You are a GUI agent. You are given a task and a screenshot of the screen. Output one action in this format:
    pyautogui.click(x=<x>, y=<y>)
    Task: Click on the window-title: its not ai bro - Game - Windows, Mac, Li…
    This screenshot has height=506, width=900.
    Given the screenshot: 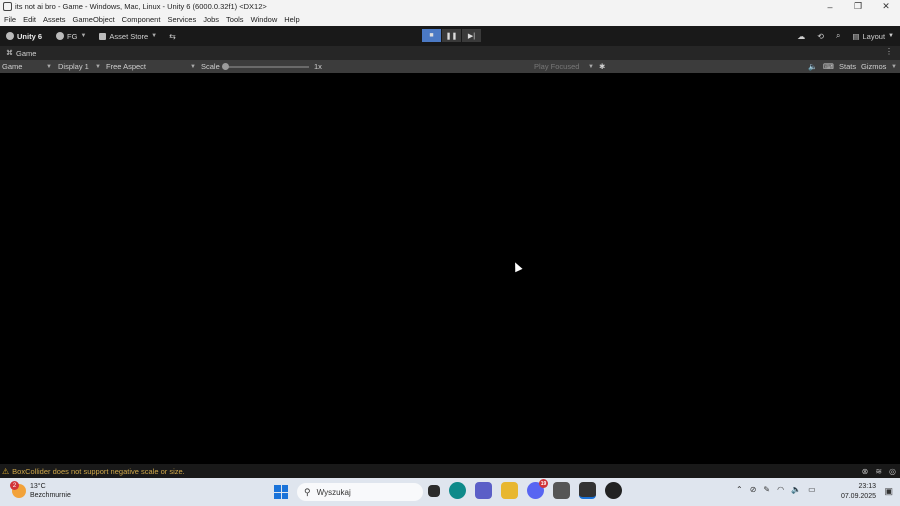 What is the action you would take?
    pyautogui.click(x=141, y=6)
    